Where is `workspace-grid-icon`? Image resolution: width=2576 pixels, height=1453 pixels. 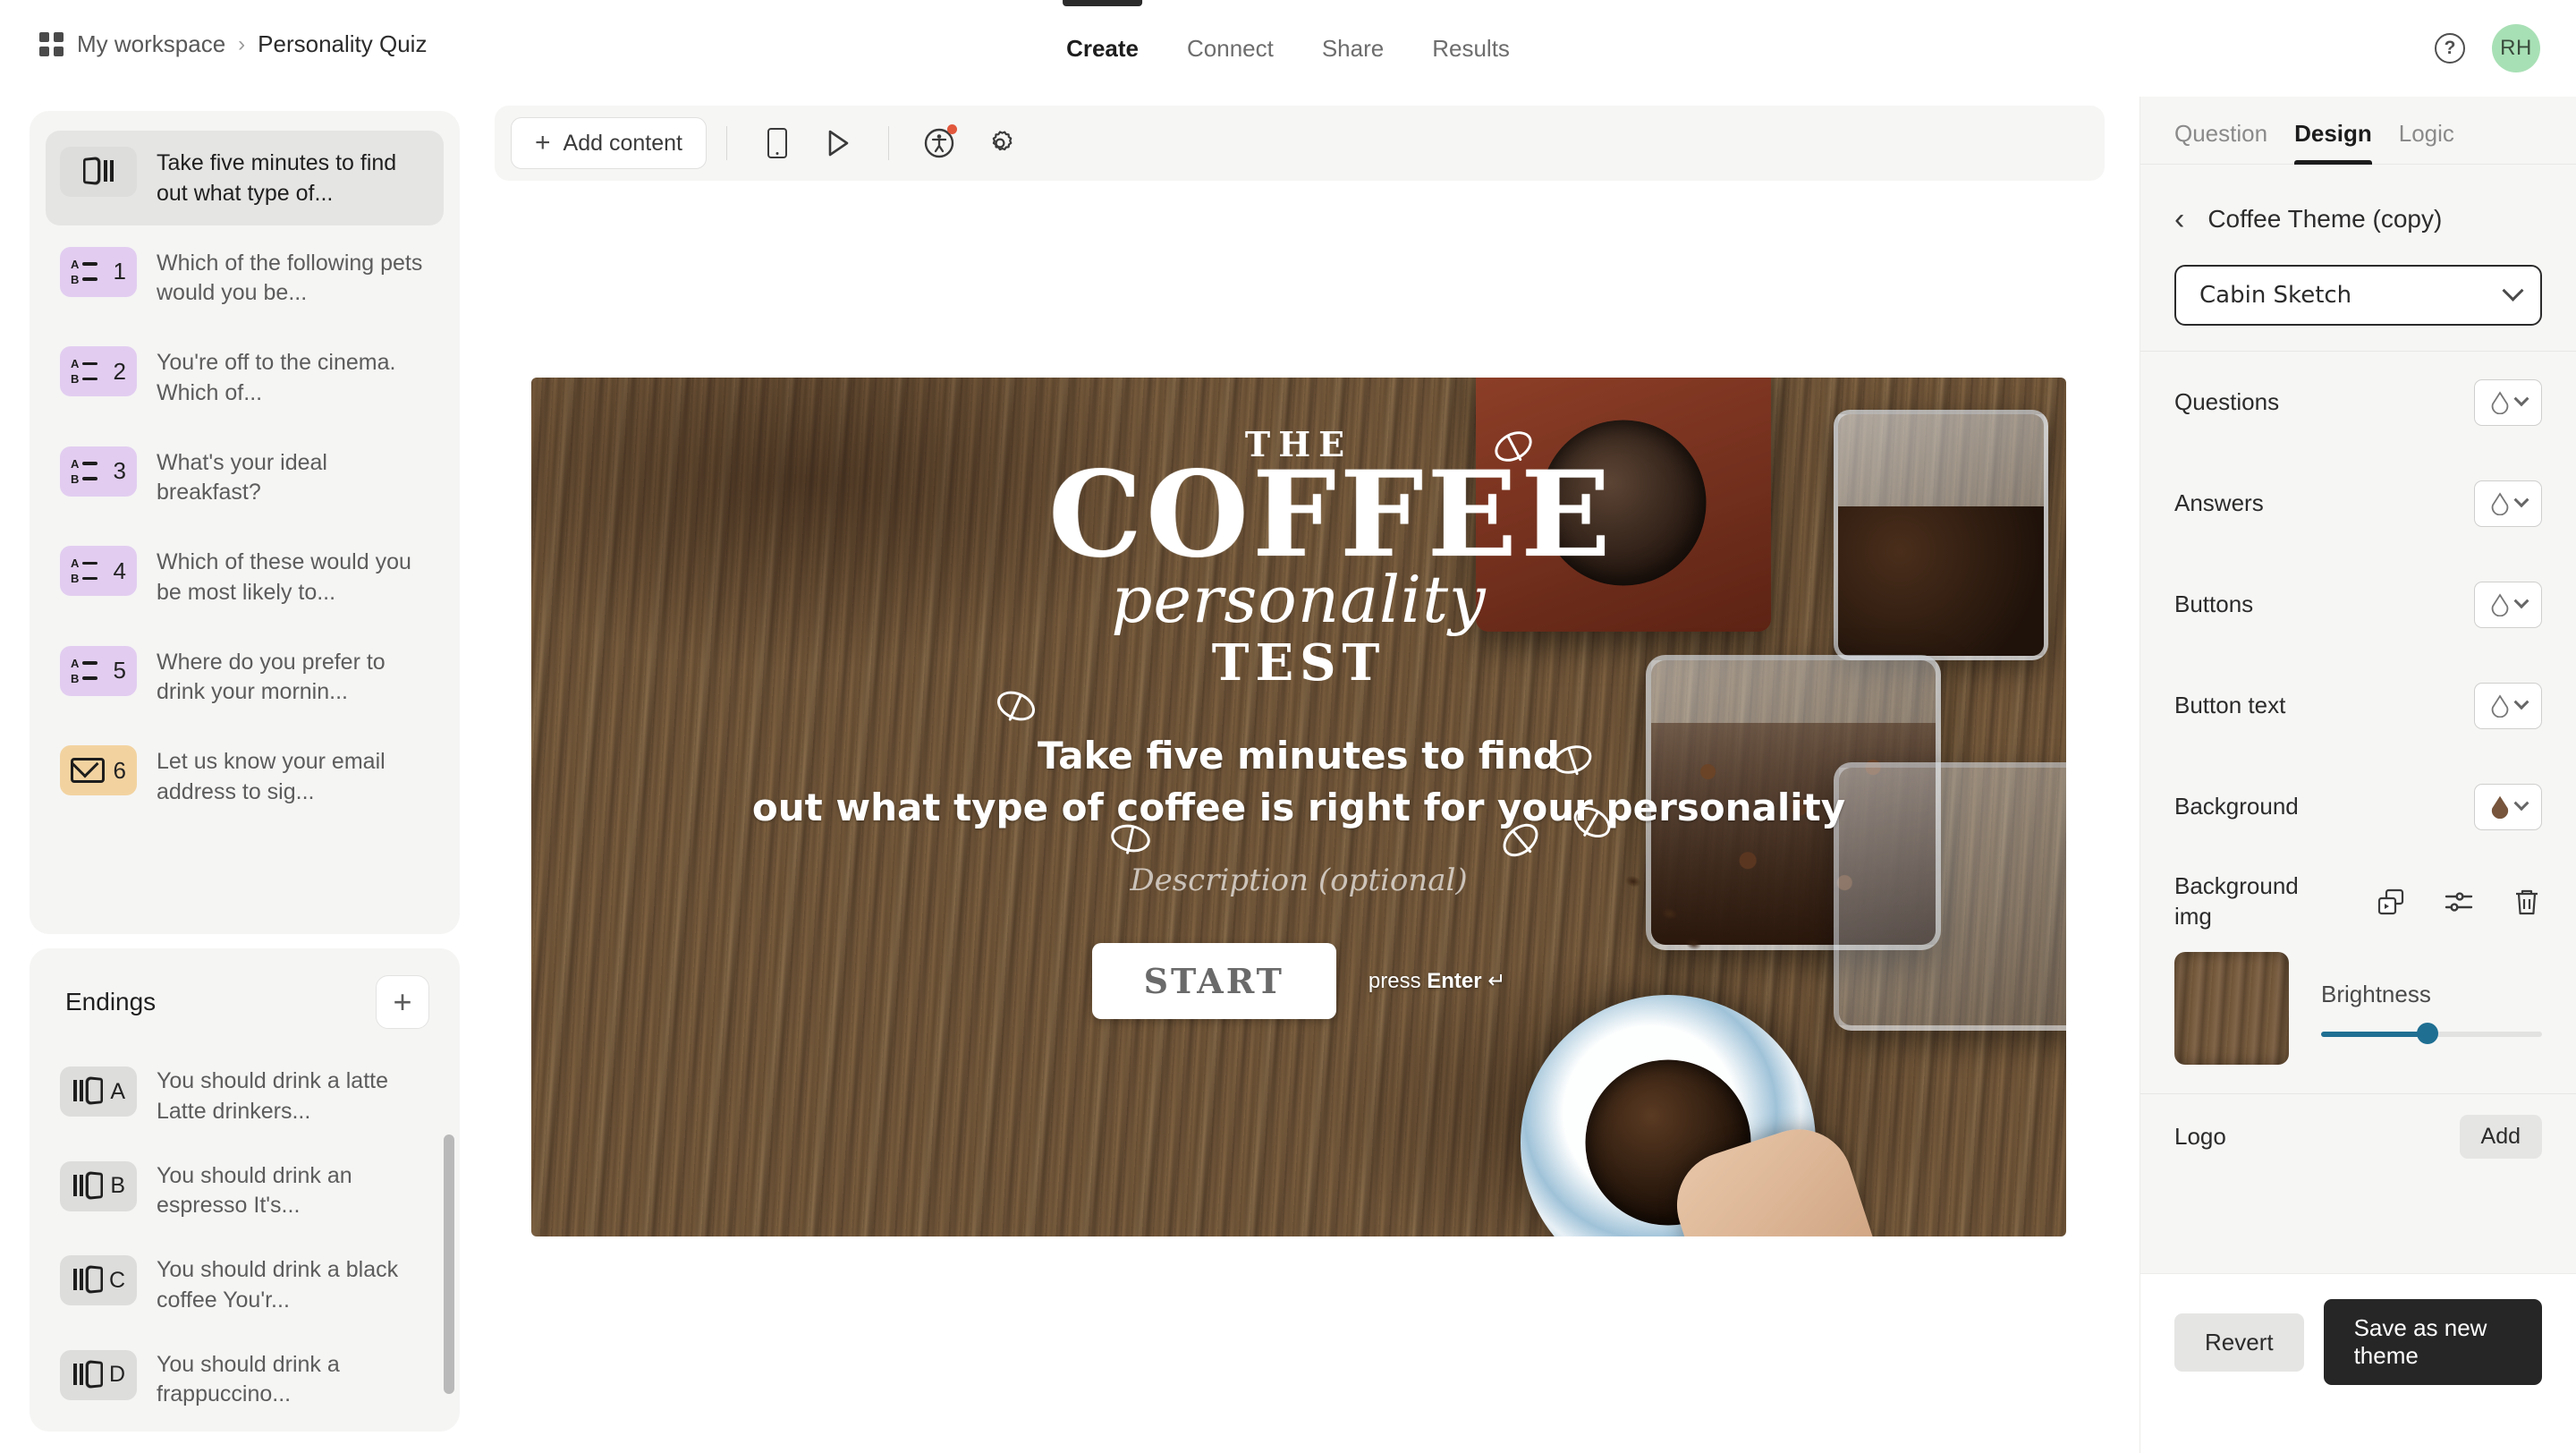
workspace-grid-icon is located at coordinates (51, 44).